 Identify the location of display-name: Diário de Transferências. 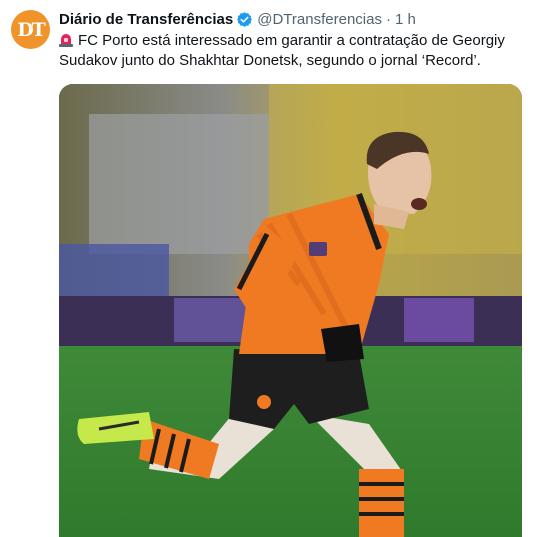
(146, 19).